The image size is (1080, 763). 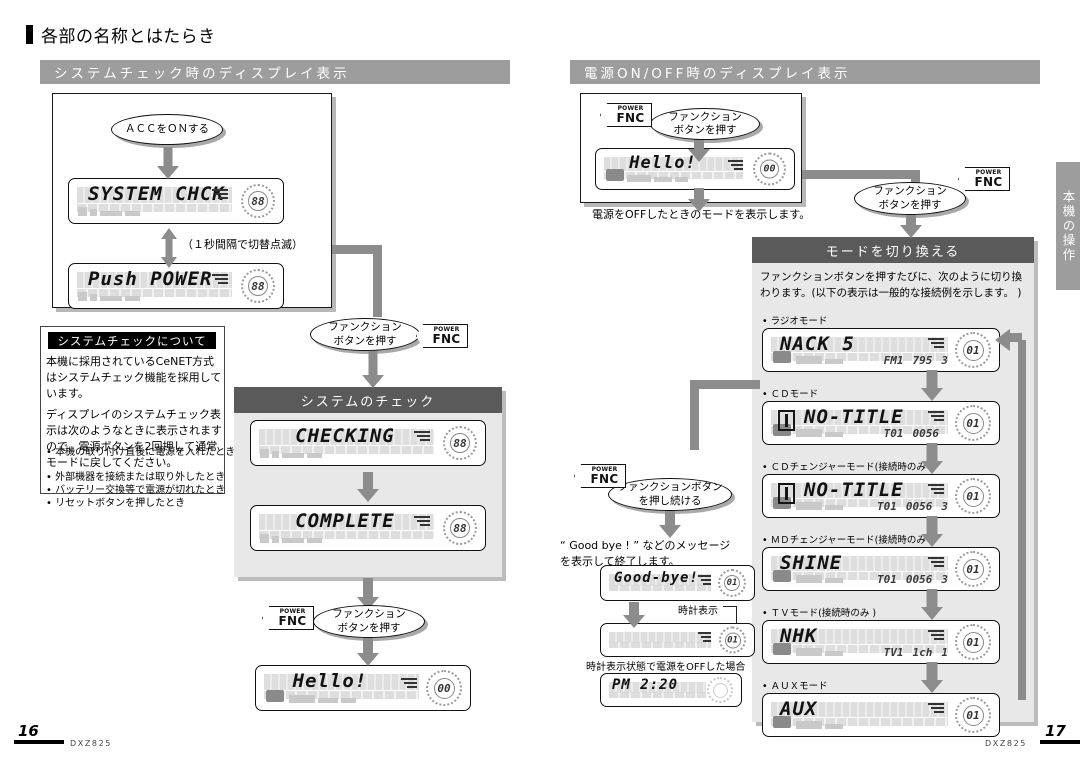 I want to click on lcd-inner: SYSTEM CHCK 88, so click(x=176, y=201).